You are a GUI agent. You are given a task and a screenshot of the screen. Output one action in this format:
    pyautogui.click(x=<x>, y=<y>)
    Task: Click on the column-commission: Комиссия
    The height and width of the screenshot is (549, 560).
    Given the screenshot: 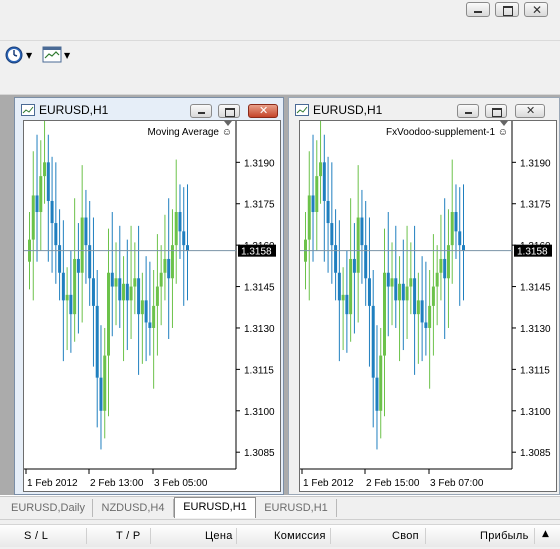 What is the action you would take?
    pyautogui.click(x=300, y=536)
    